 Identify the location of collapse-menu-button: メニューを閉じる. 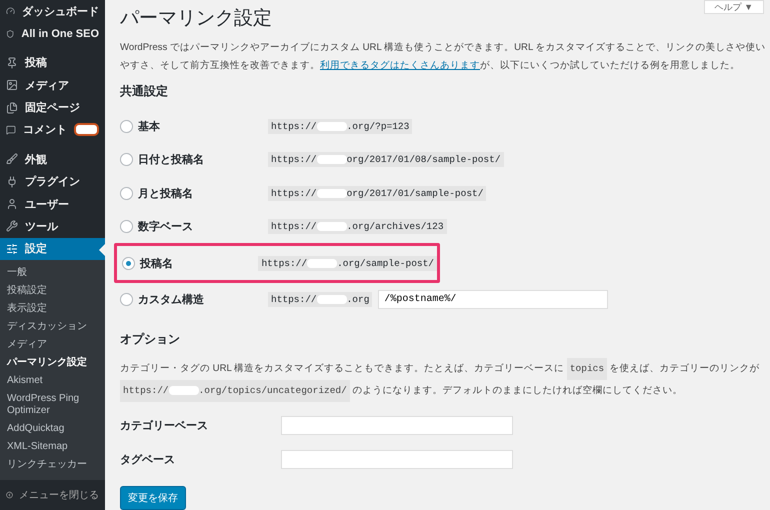
(52, 495).